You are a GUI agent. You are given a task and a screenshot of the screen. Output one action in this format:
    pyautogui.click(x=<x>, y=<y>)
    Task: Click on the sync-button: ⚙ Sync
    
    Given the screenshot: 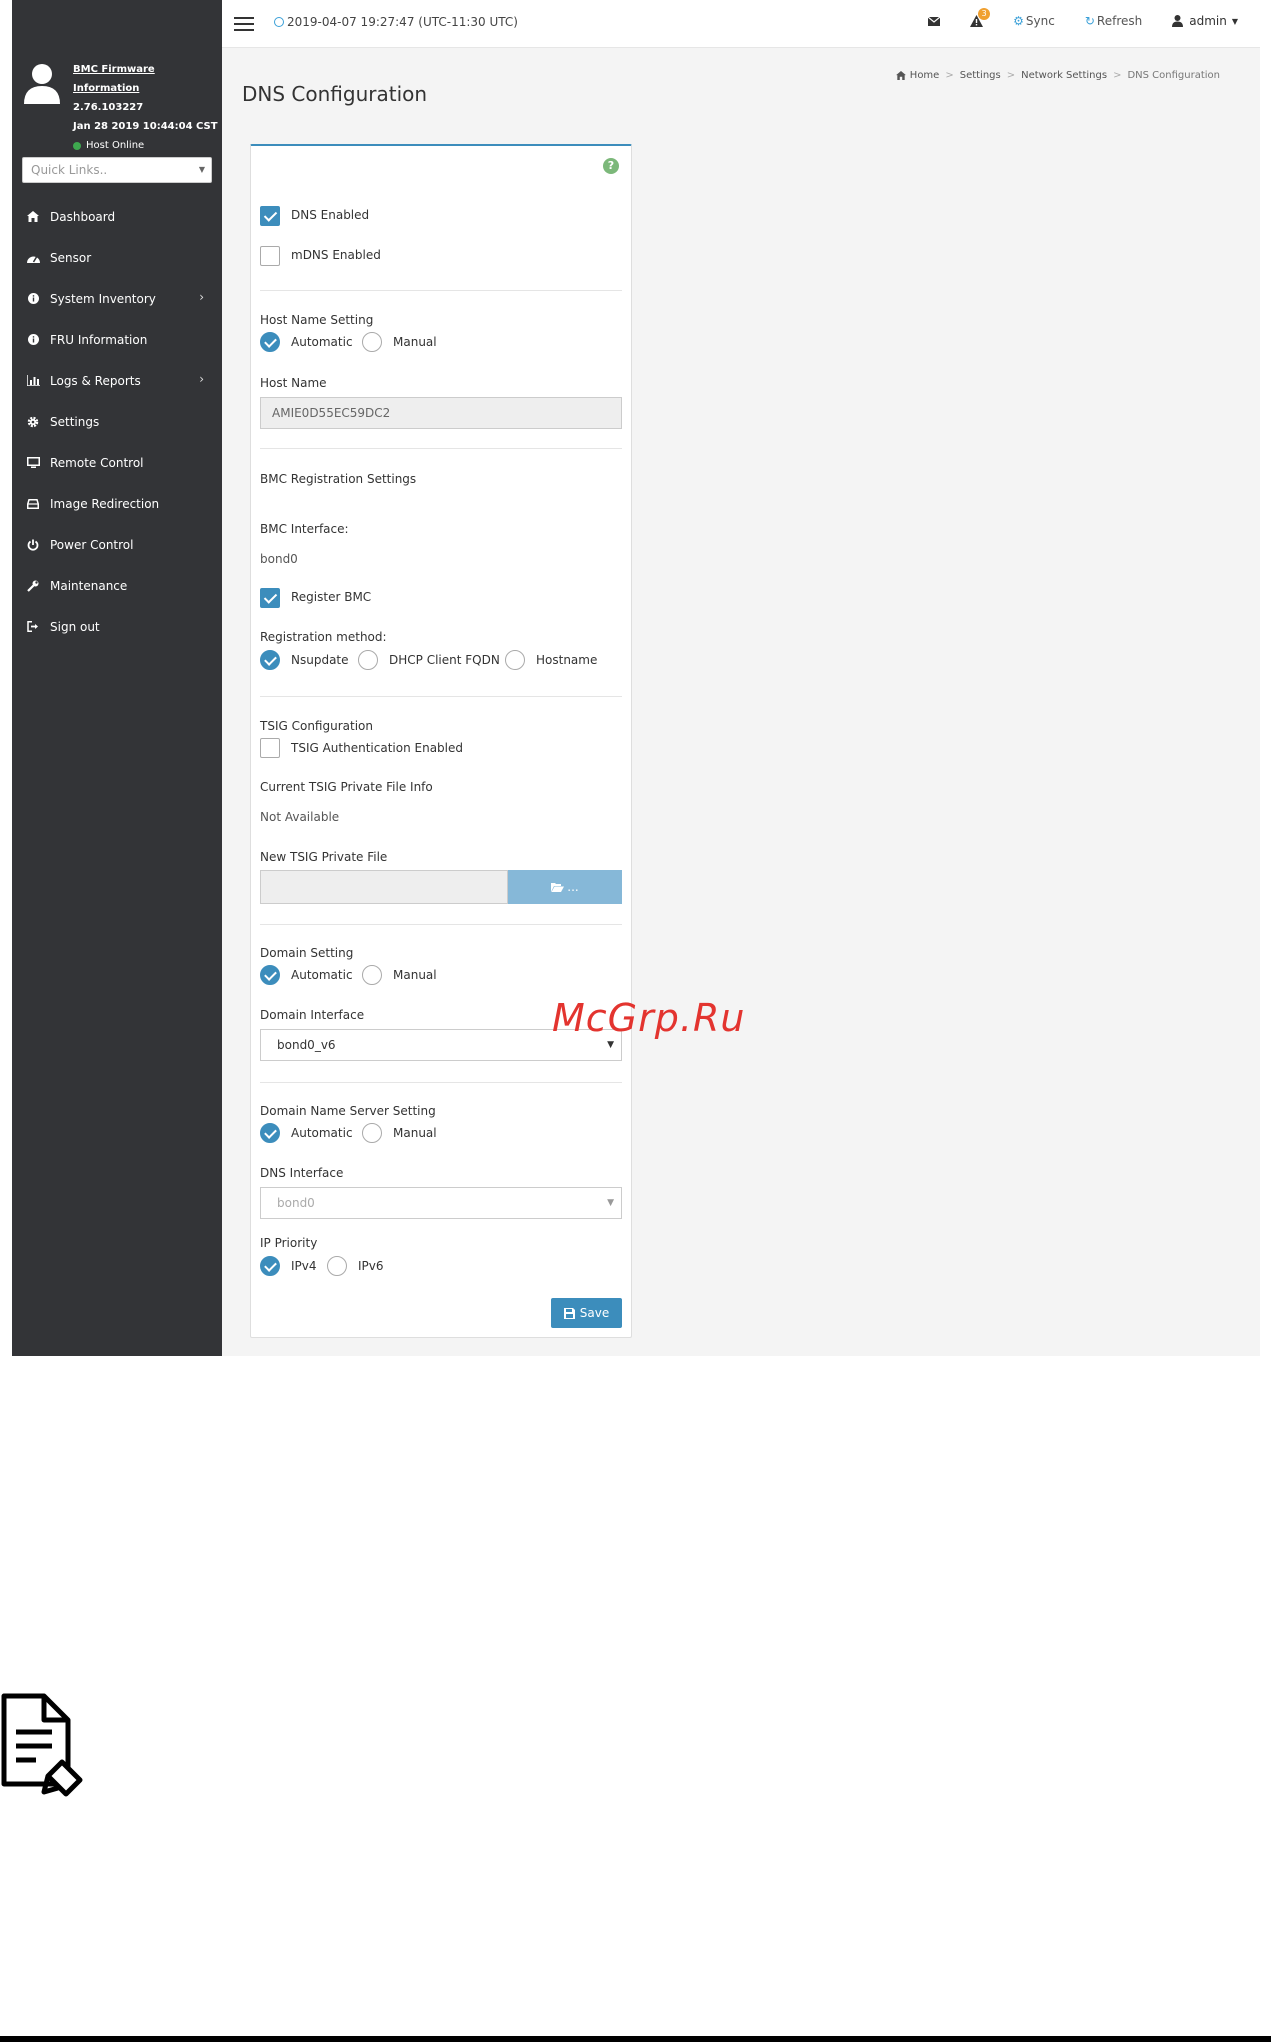 What is the action you would take?
    pyautogui.click(x=1034, y=21)
    